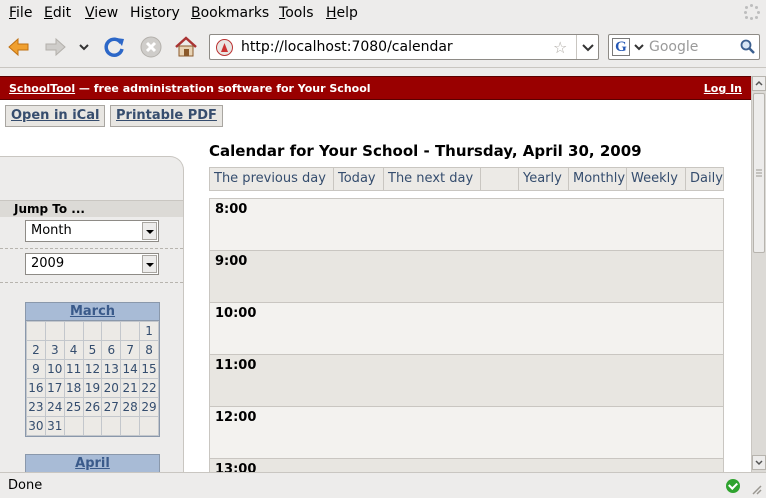 This screenshot has height=498, width=766. I want to click on reload-button, so click(115, 47).